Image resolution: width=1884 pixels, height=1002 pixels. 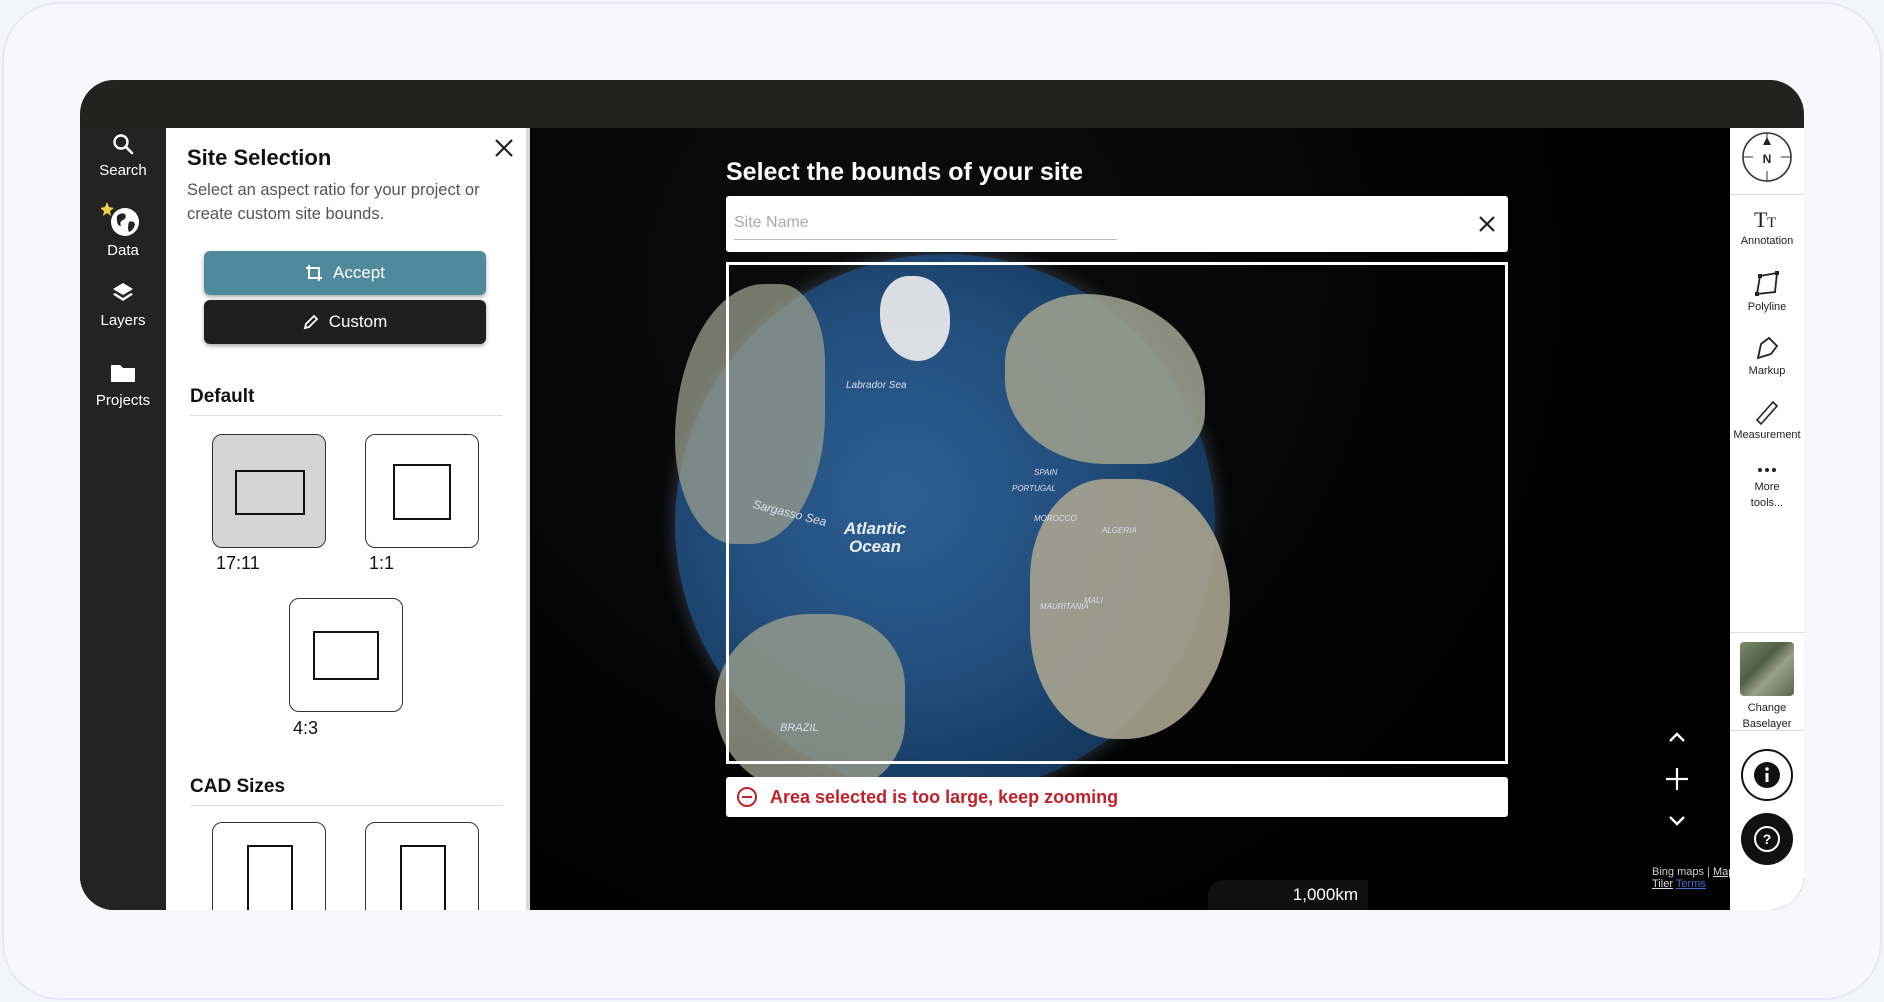 I want to click on bing-logo: Bing maps, so click(x=1678, y=872).